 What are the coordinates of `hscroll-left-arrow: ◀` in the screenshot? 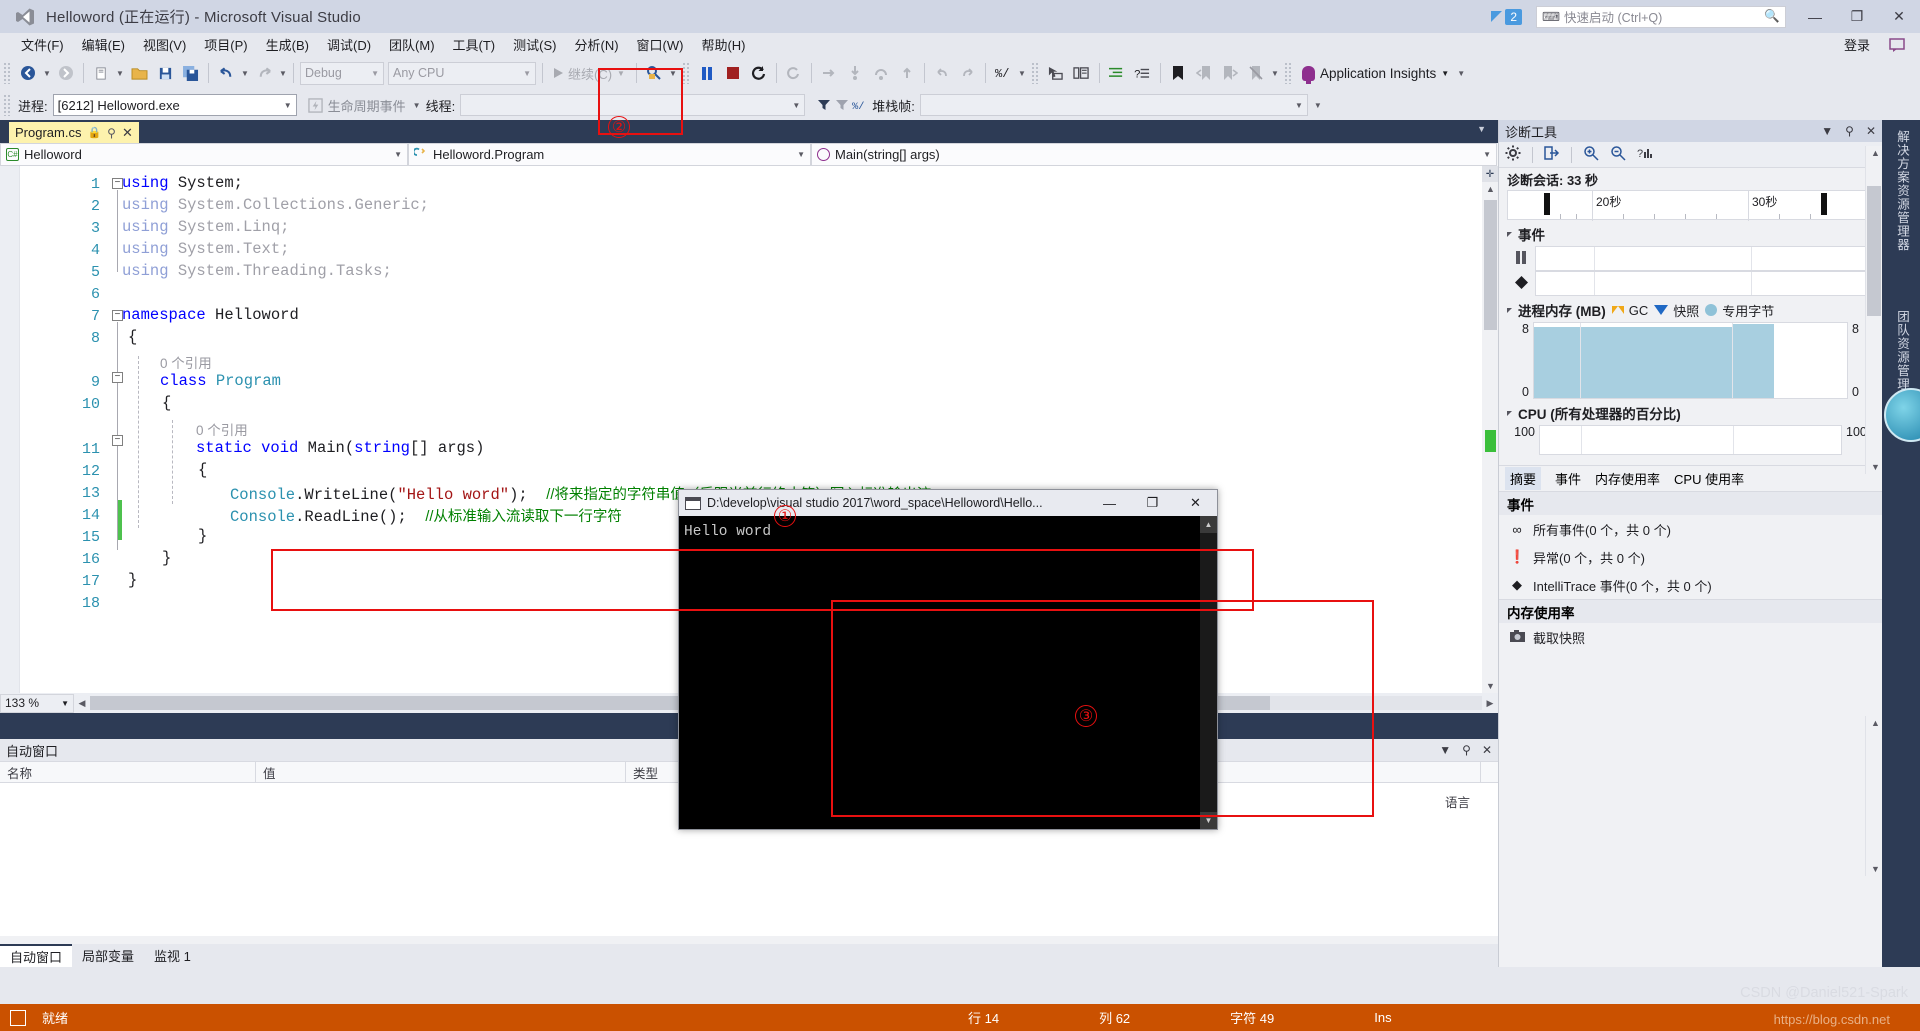 It's located at (82, 703).